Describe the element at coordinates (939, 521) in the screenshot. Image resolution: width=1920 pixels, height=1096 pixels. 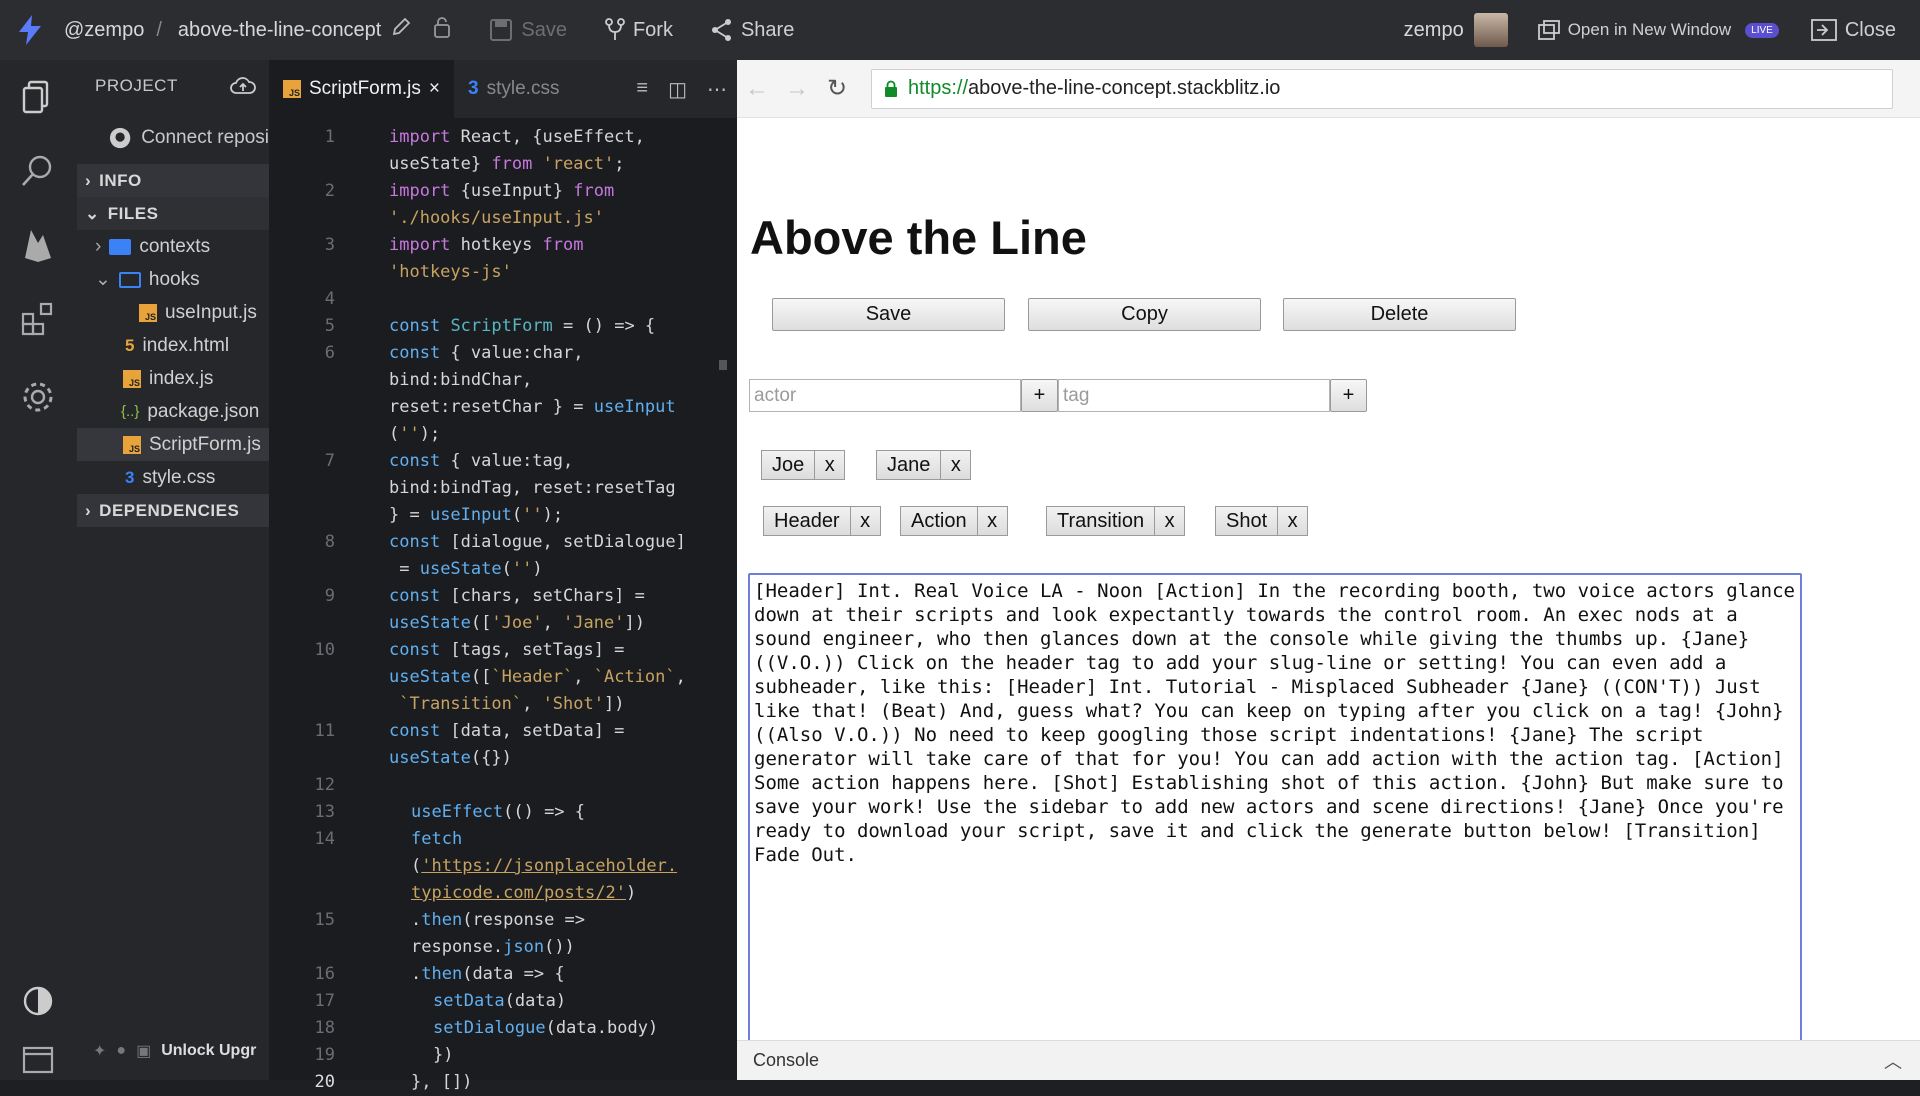
I see `tag-chip-label: Action` at that location.